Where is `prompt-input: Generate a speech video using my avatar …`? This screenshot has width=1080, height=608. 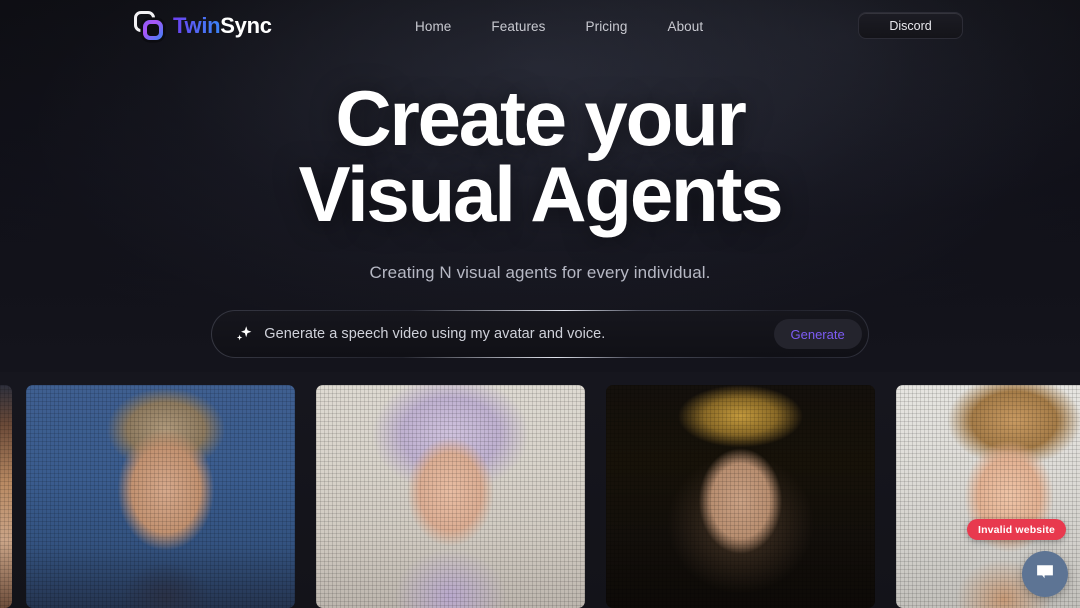 prompt-input: Generate a speech video using my avatar … is located at coordinates (518, 334).